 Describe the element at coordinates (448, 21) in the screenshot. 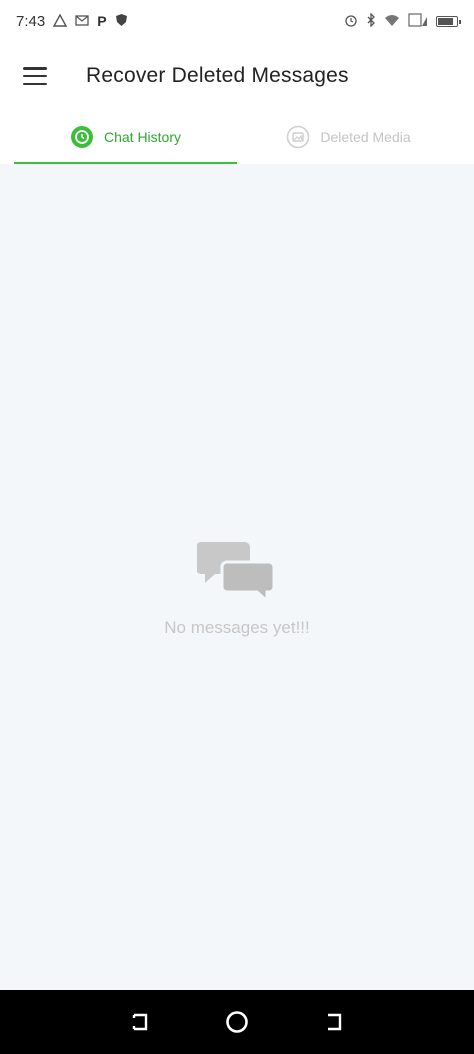

I see `battery-icon` at that location.